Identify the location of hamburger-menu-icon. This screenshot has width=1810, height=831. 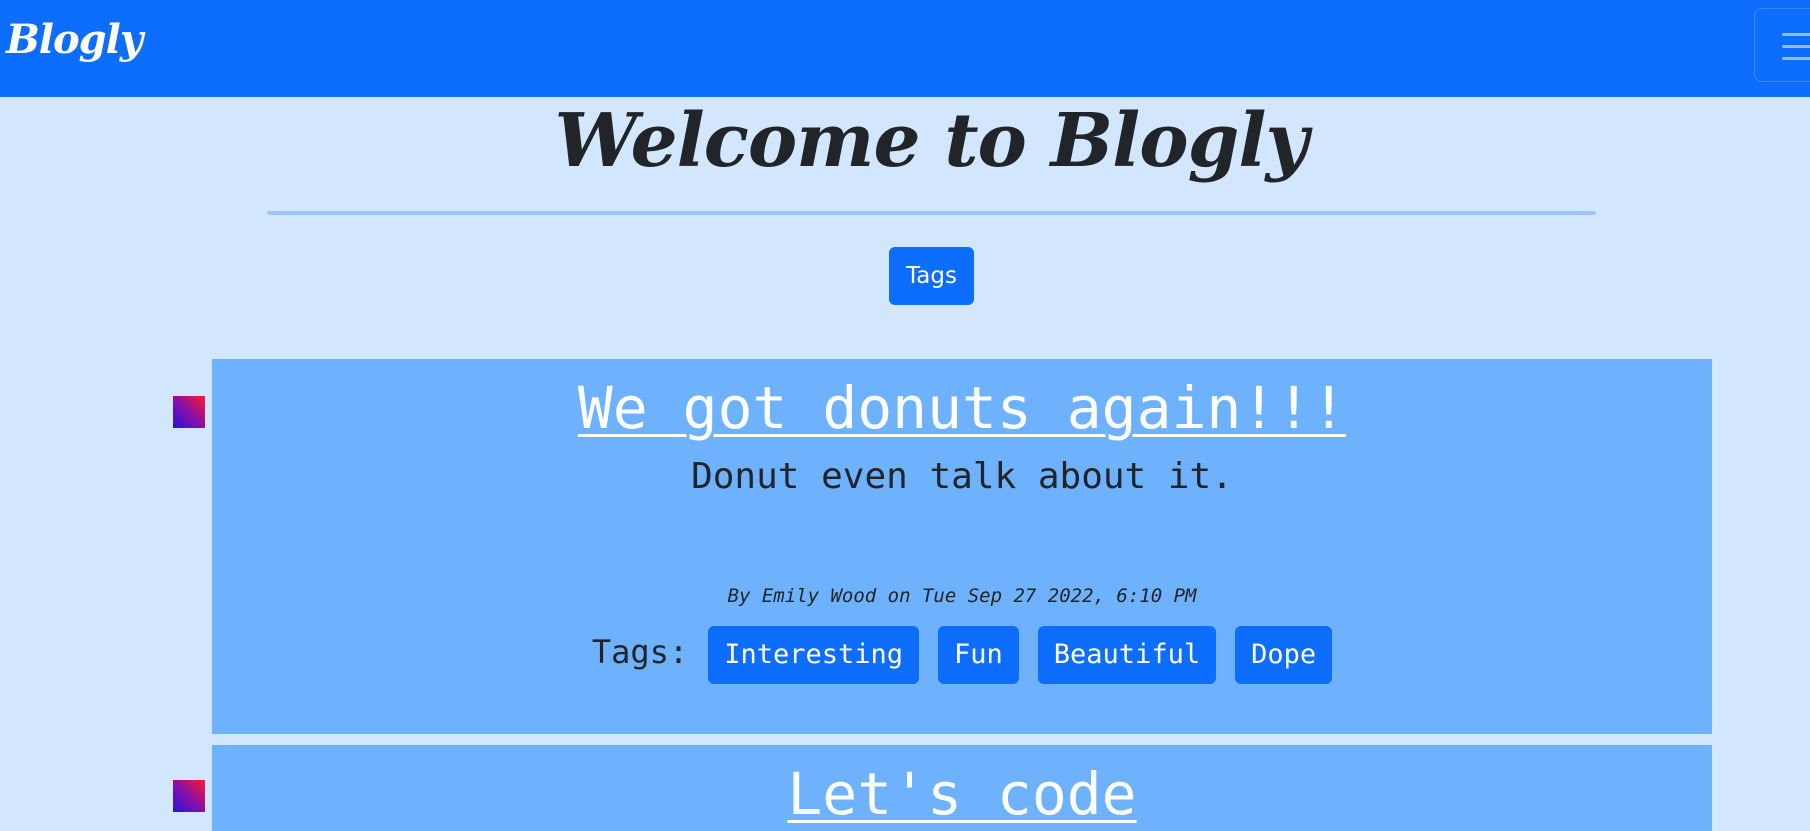
(1796, 46).